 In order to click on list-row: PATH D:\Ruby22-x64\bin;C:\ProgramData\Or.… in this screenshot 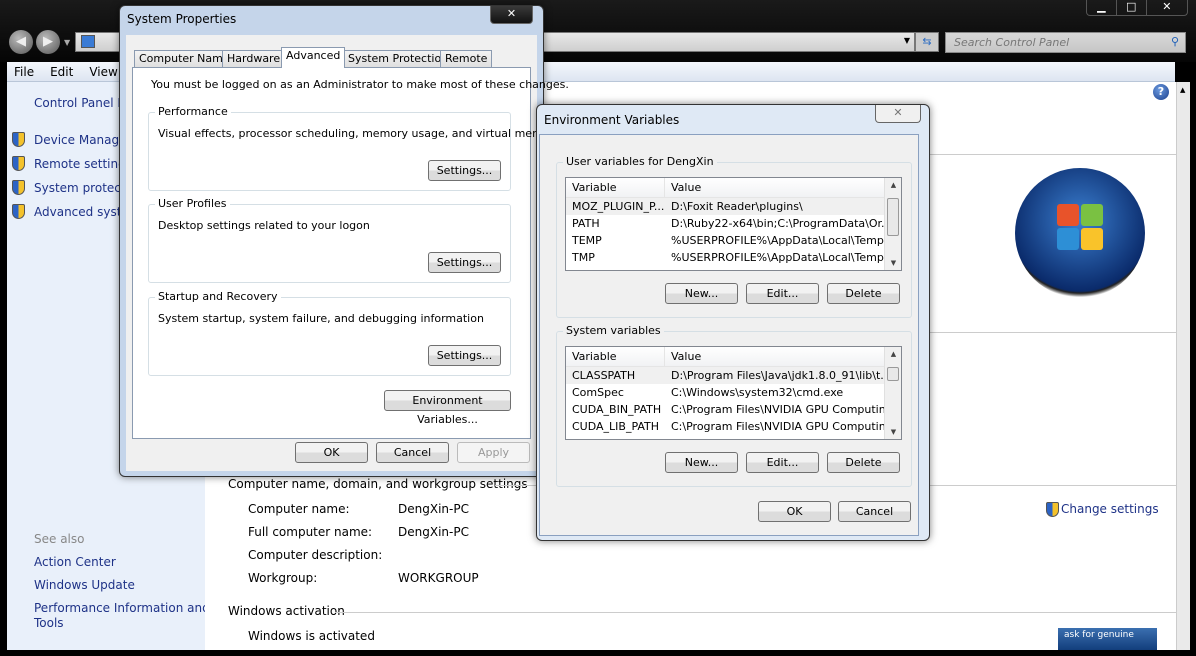, I will do `click(733, 223)`.